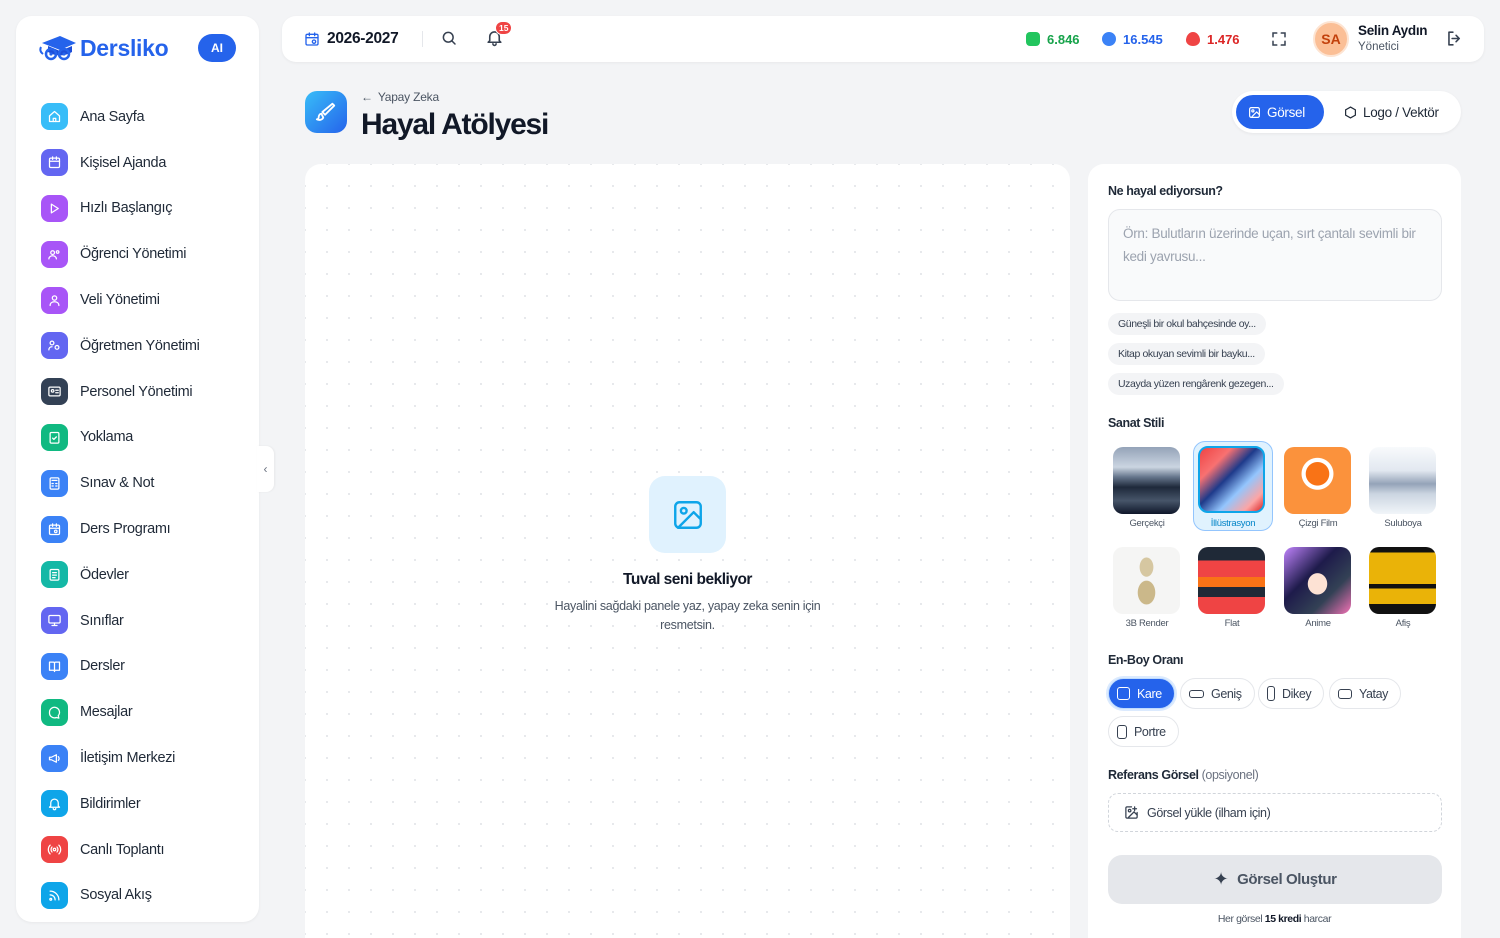 This screenshot has width=1500, height=938. I want to click on bell-icon, so click(54, 804).